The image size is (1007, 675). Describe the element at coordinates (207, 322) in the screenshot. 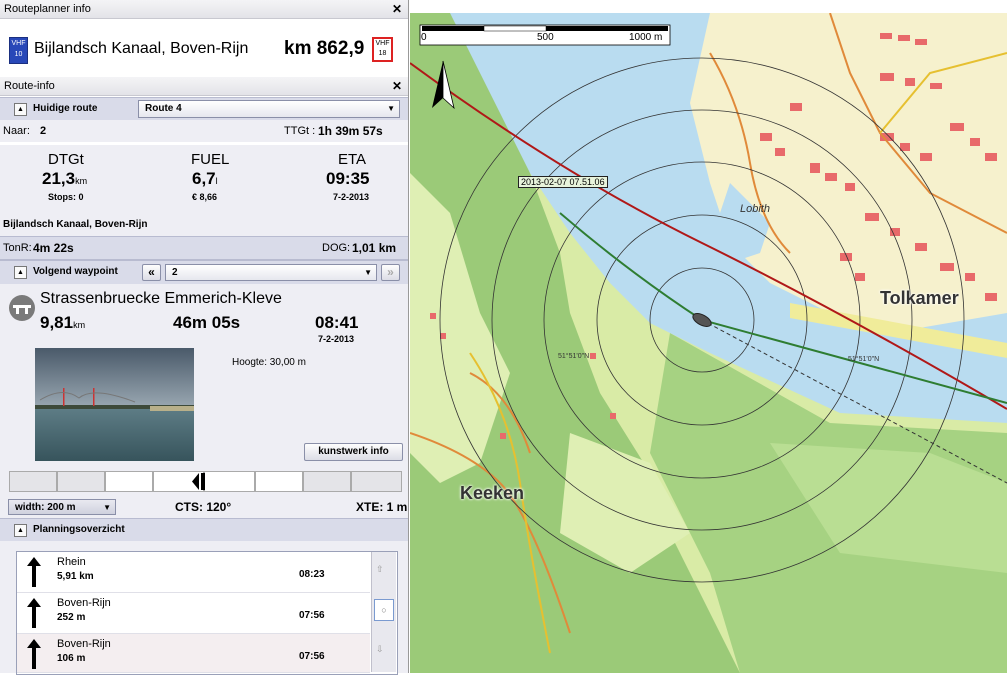

I see `waypoint-time: 46m 05s` at that location.